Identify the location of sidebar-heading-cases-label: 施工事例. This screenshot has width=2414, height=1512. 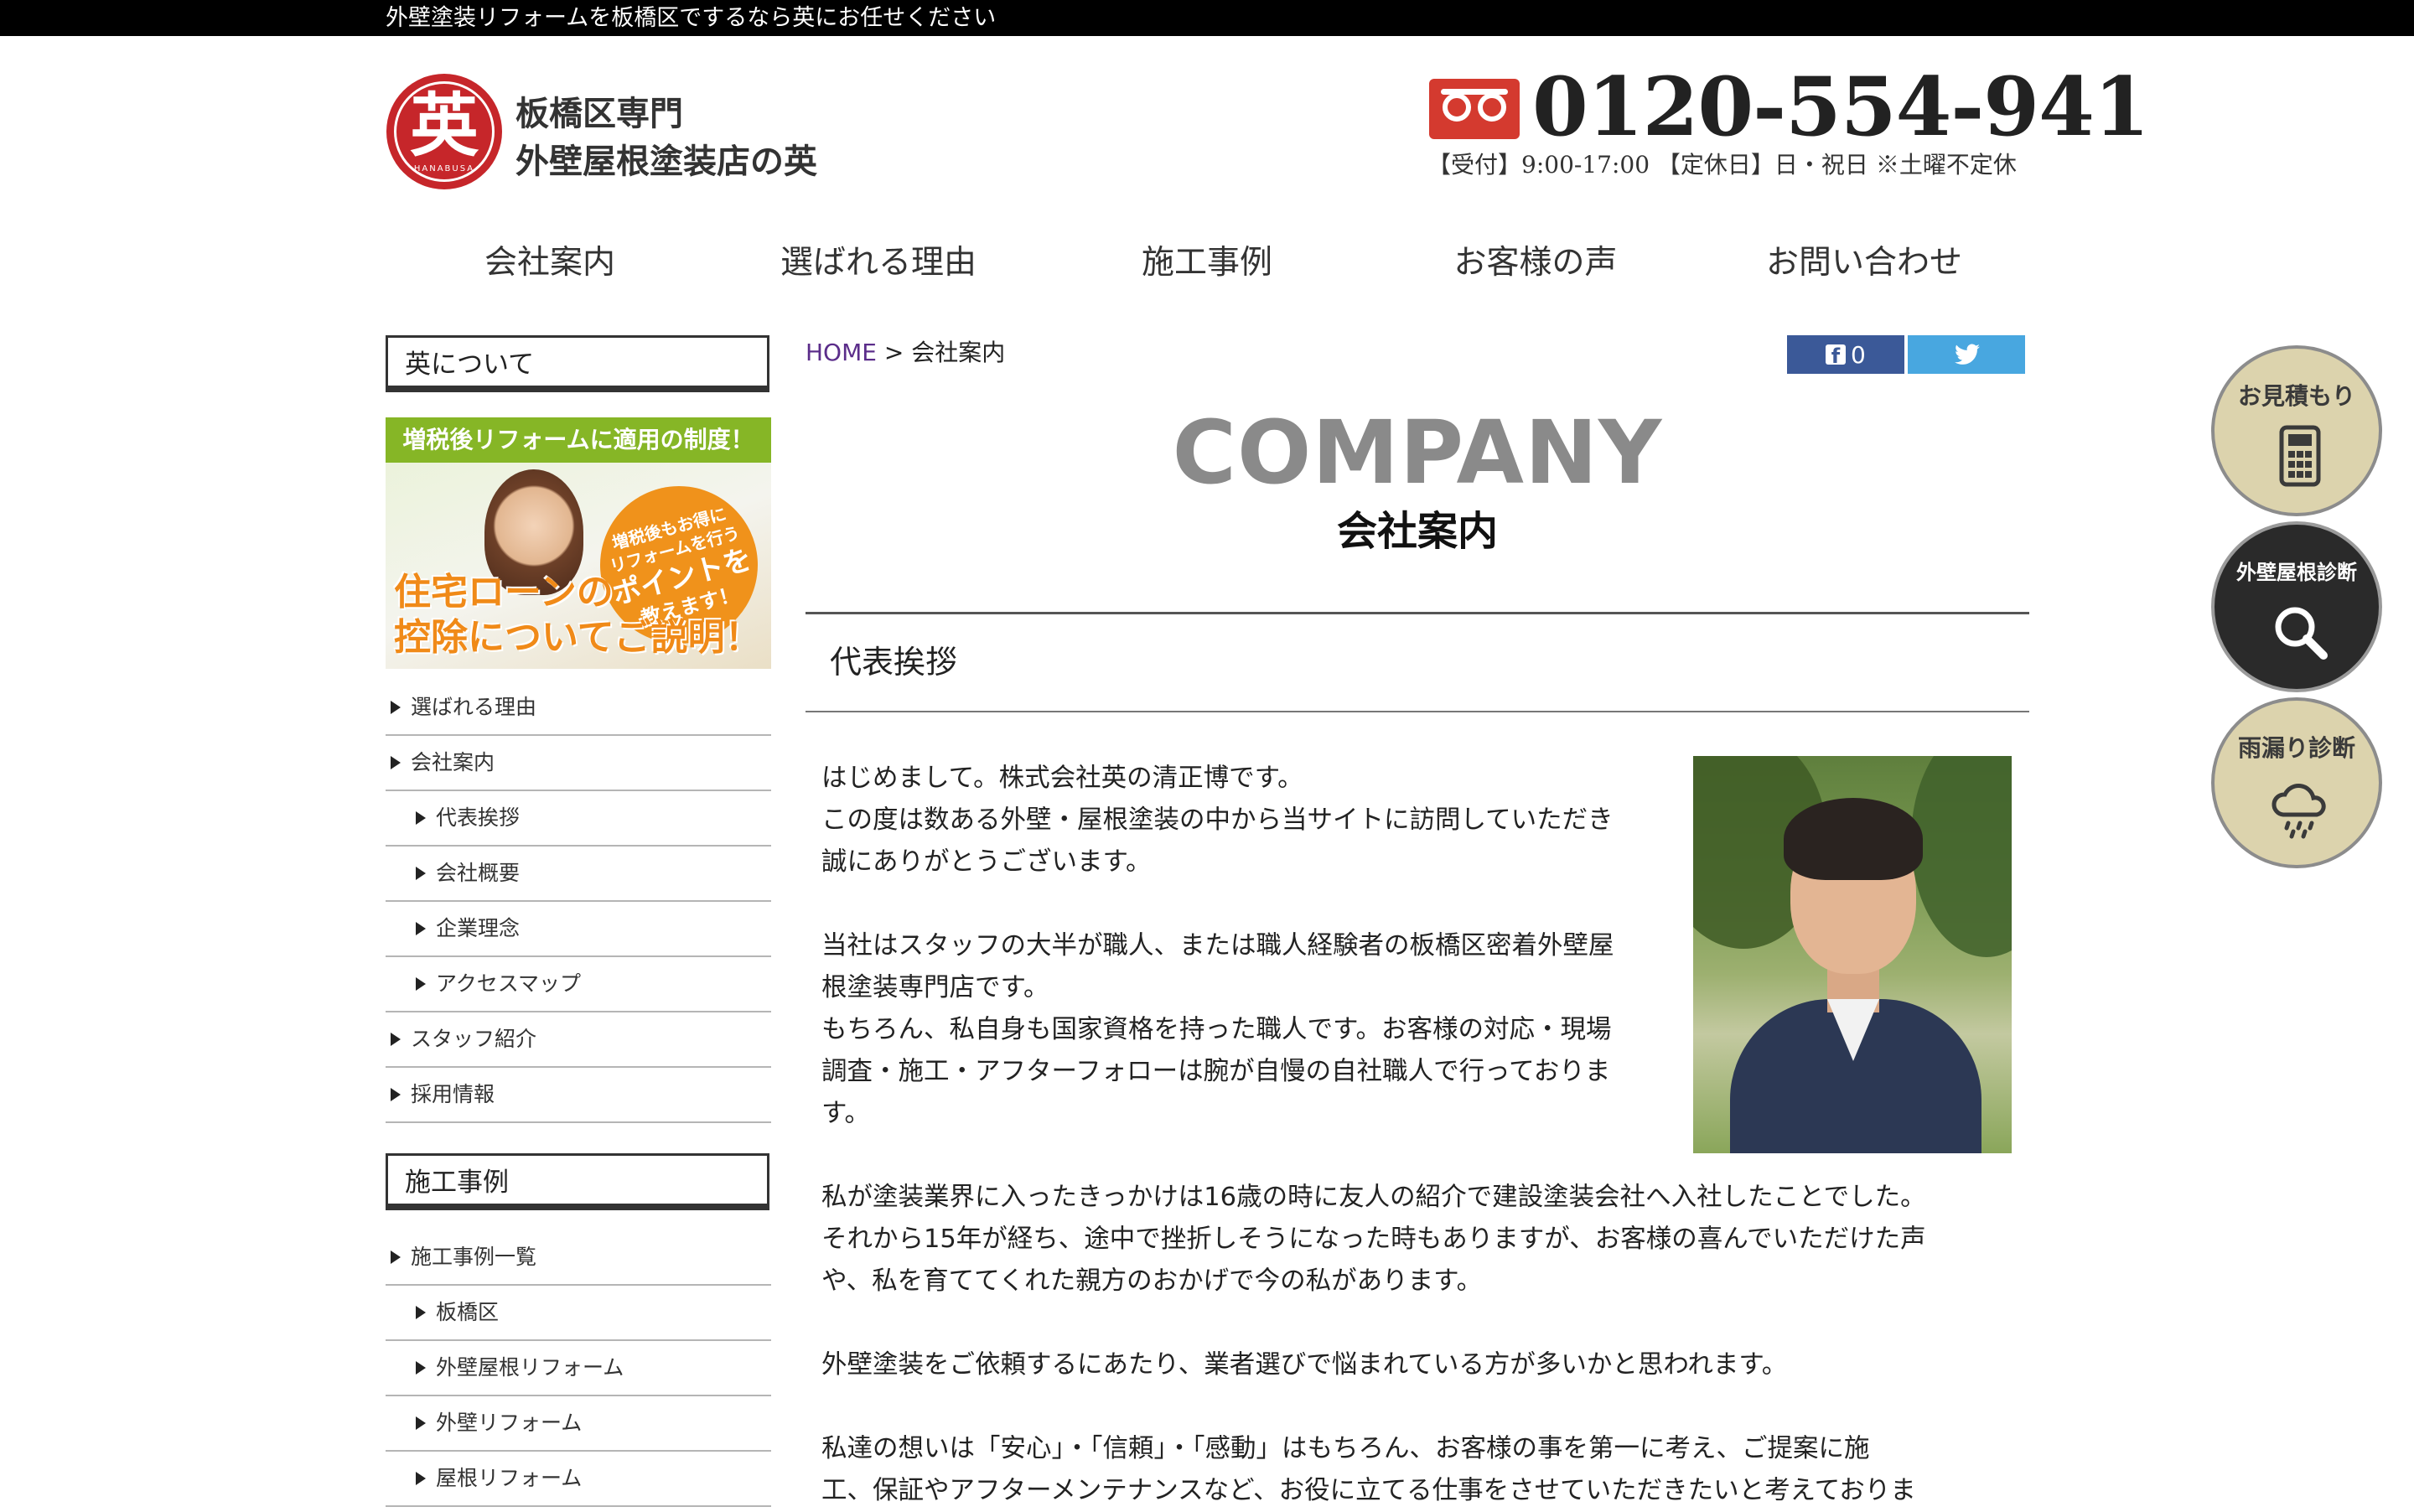
(457, 1183).